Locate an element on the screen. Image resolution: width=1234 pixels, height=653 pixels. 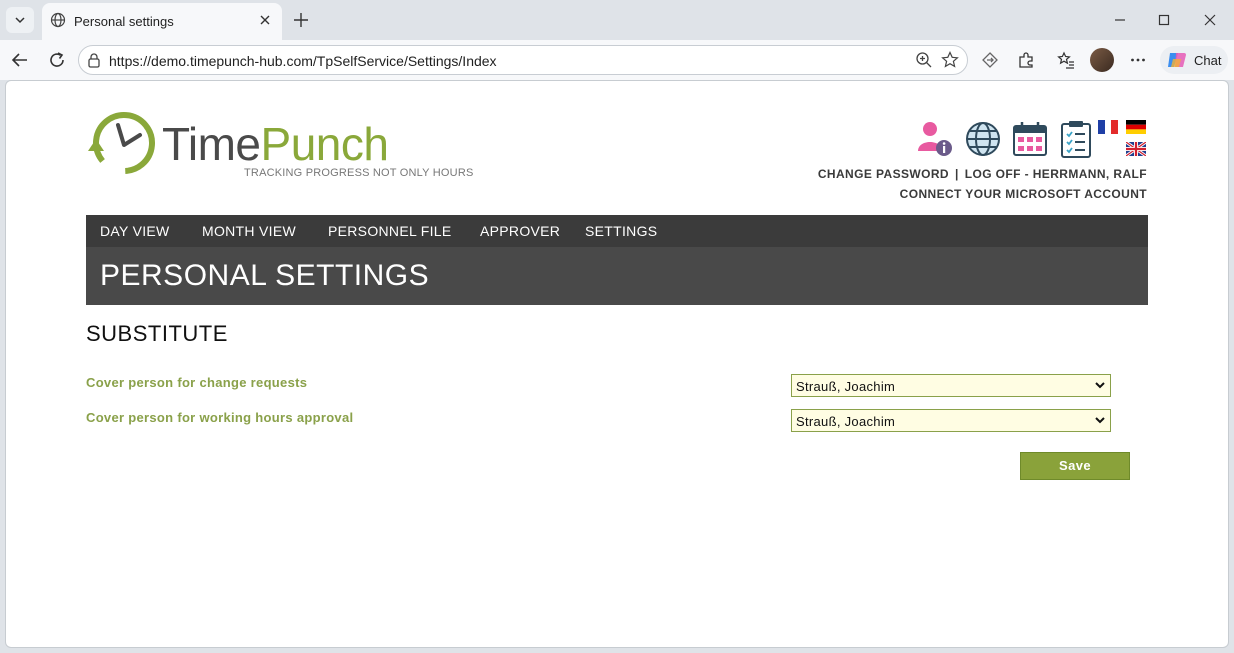
nav-day-view: DAY VIEW is located at coordinates (135, 231).